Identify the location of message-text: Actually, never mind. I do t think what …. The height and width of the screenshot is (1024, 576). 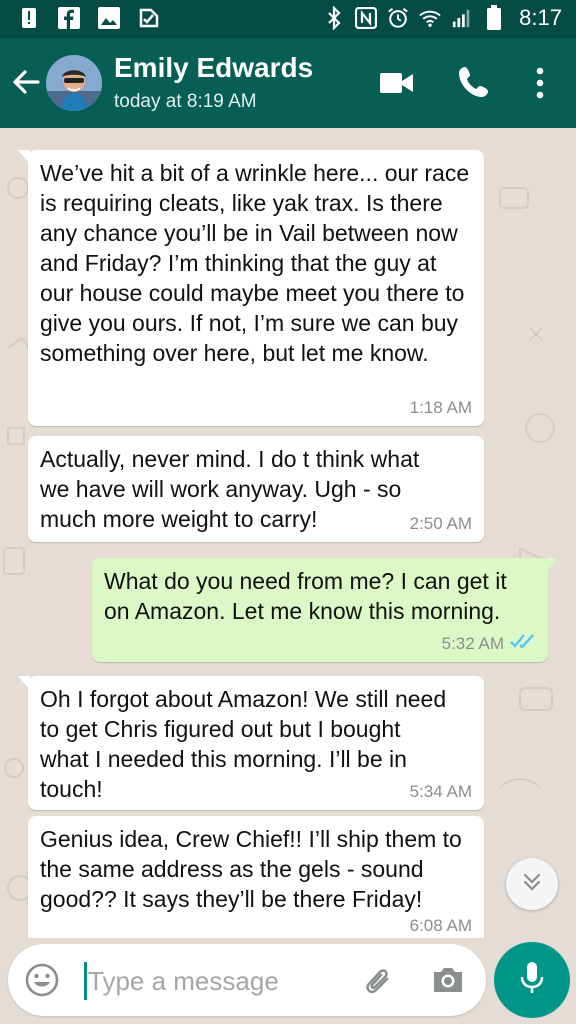
(230, 489).